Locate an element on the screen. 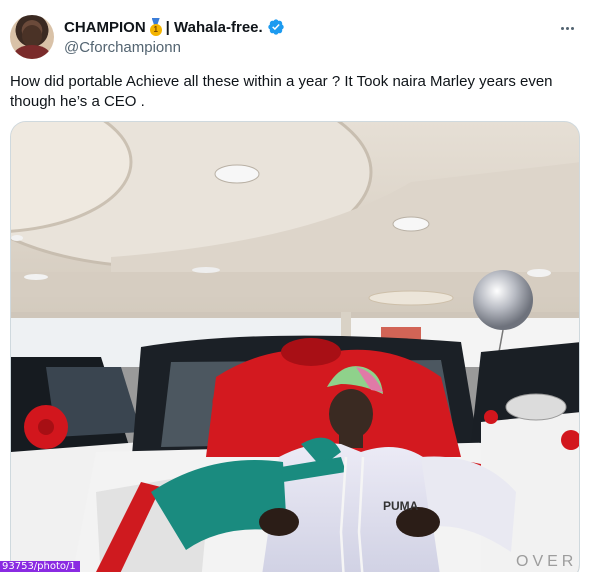 The height and width of the screenshot is (572, 591). tweet-header: CHAMPION | Wahala-free. @Cforchampionn is located at coordinates (317, 38).